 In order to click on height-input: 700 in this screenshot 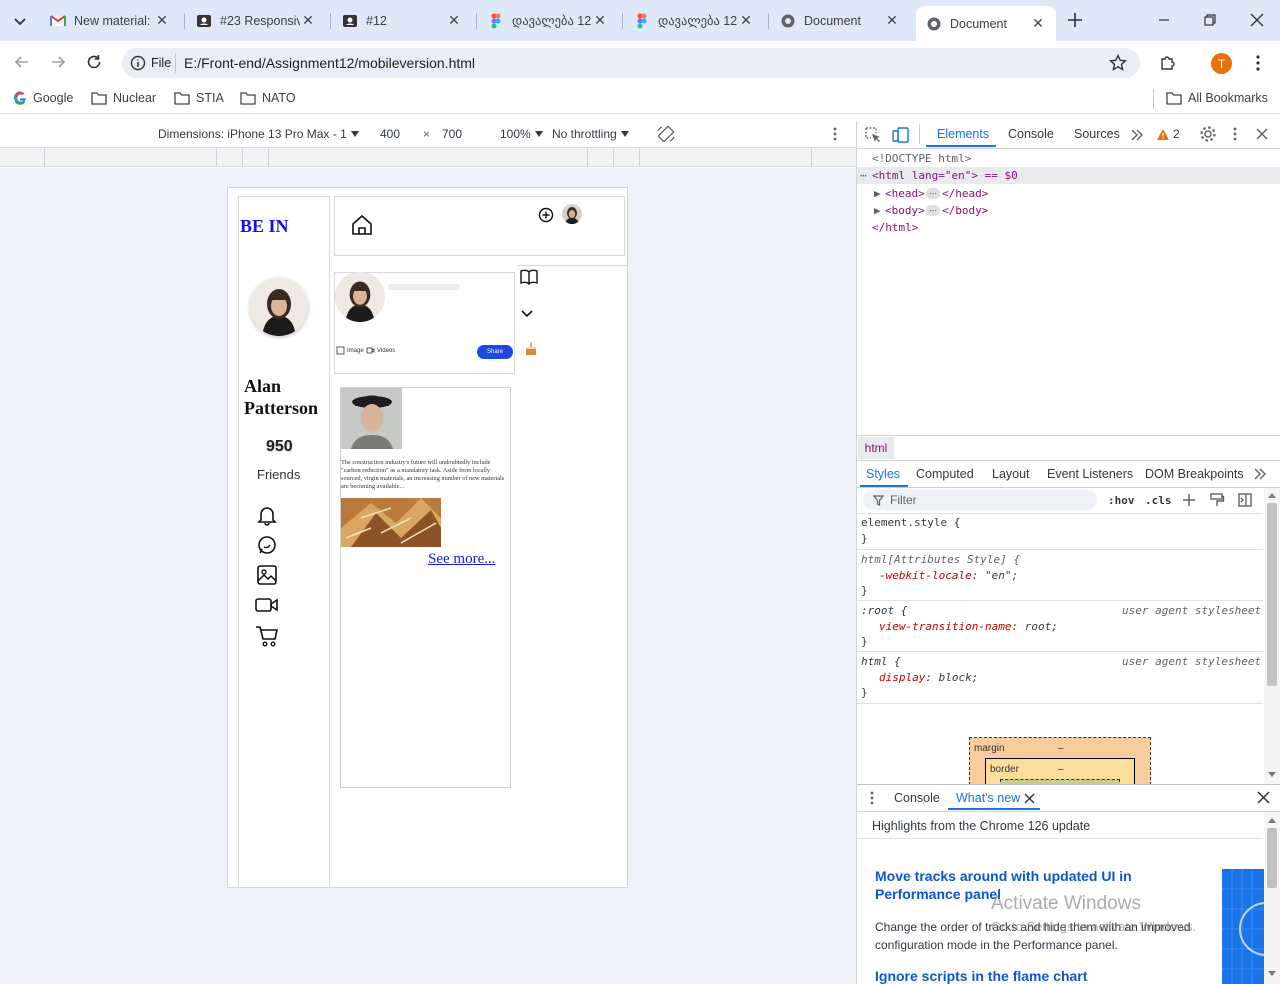, I will do `click(452, 134)`.